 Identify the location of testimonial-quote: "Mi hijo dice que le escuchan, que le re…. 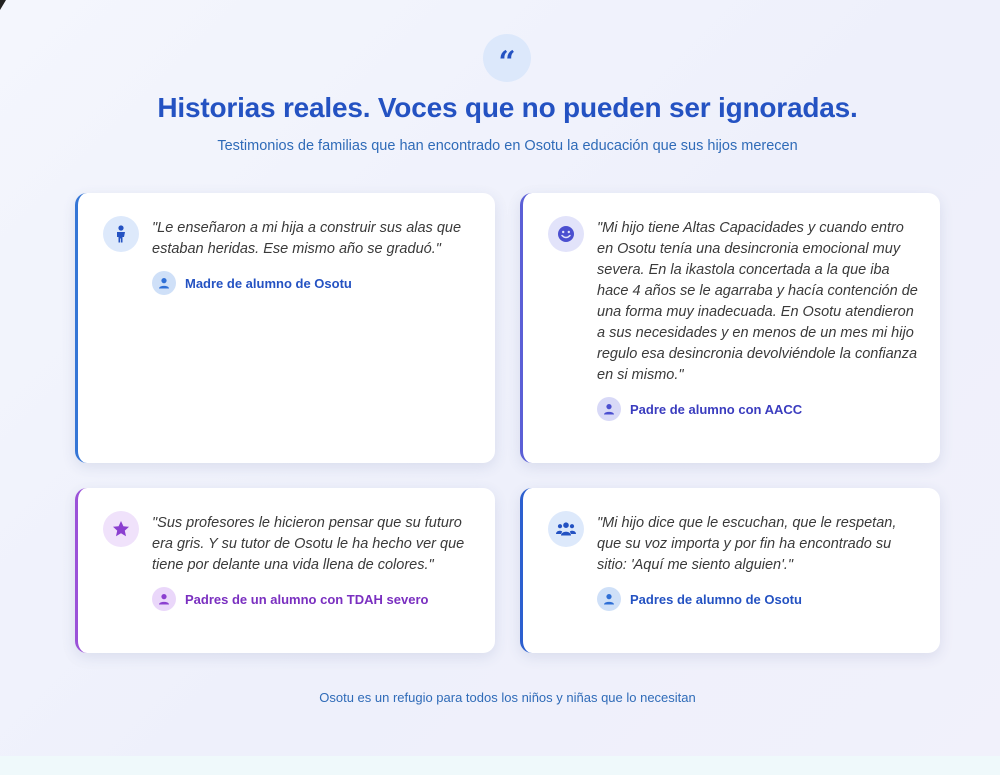
(747, 544).